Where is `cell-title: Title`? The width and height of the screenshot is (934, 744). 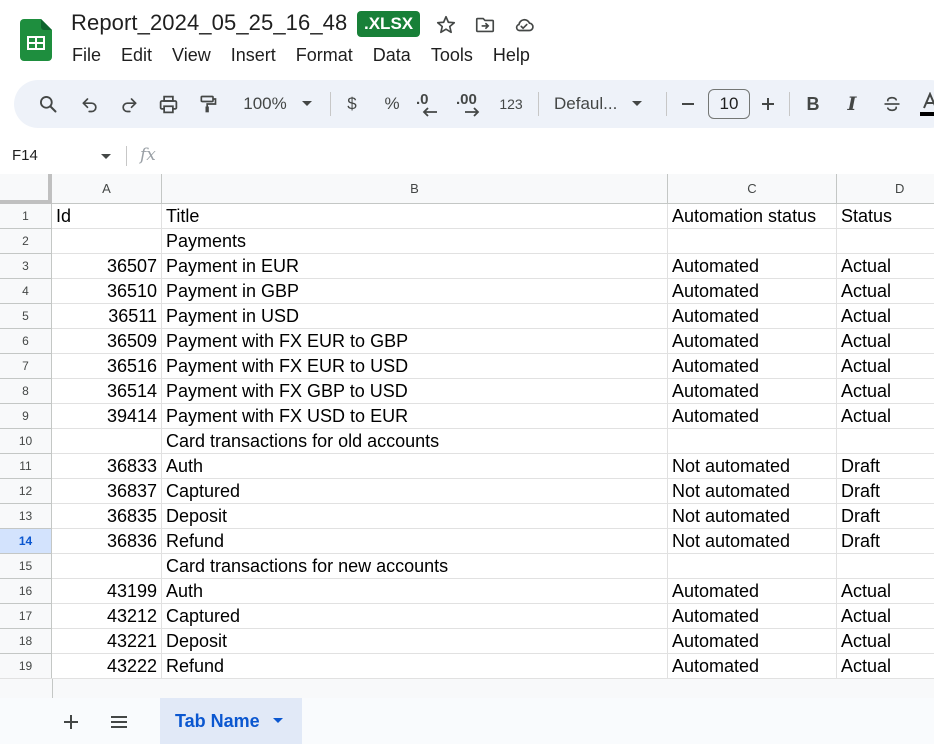
cell-title: Title is located at coordinates (415, 216).